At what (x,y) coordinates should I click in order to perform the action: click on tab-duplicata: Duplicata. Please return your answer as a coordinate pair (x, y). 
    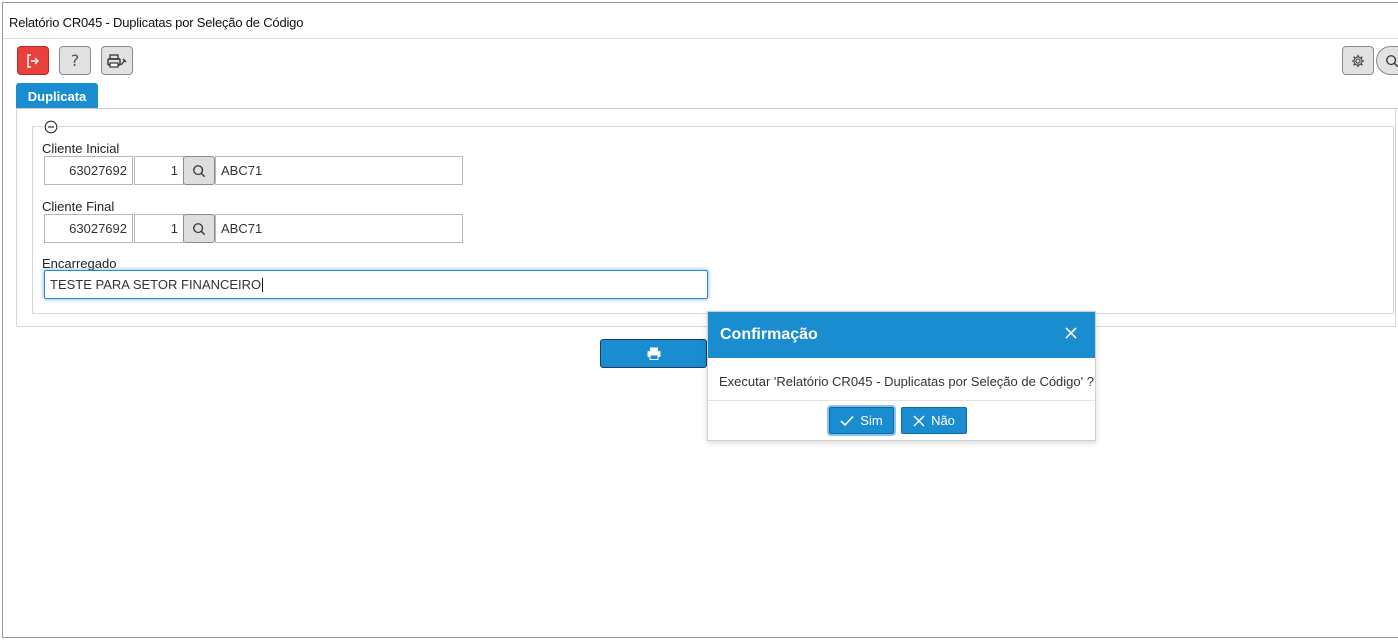
    Looking at the image, I should click on (57, 96).